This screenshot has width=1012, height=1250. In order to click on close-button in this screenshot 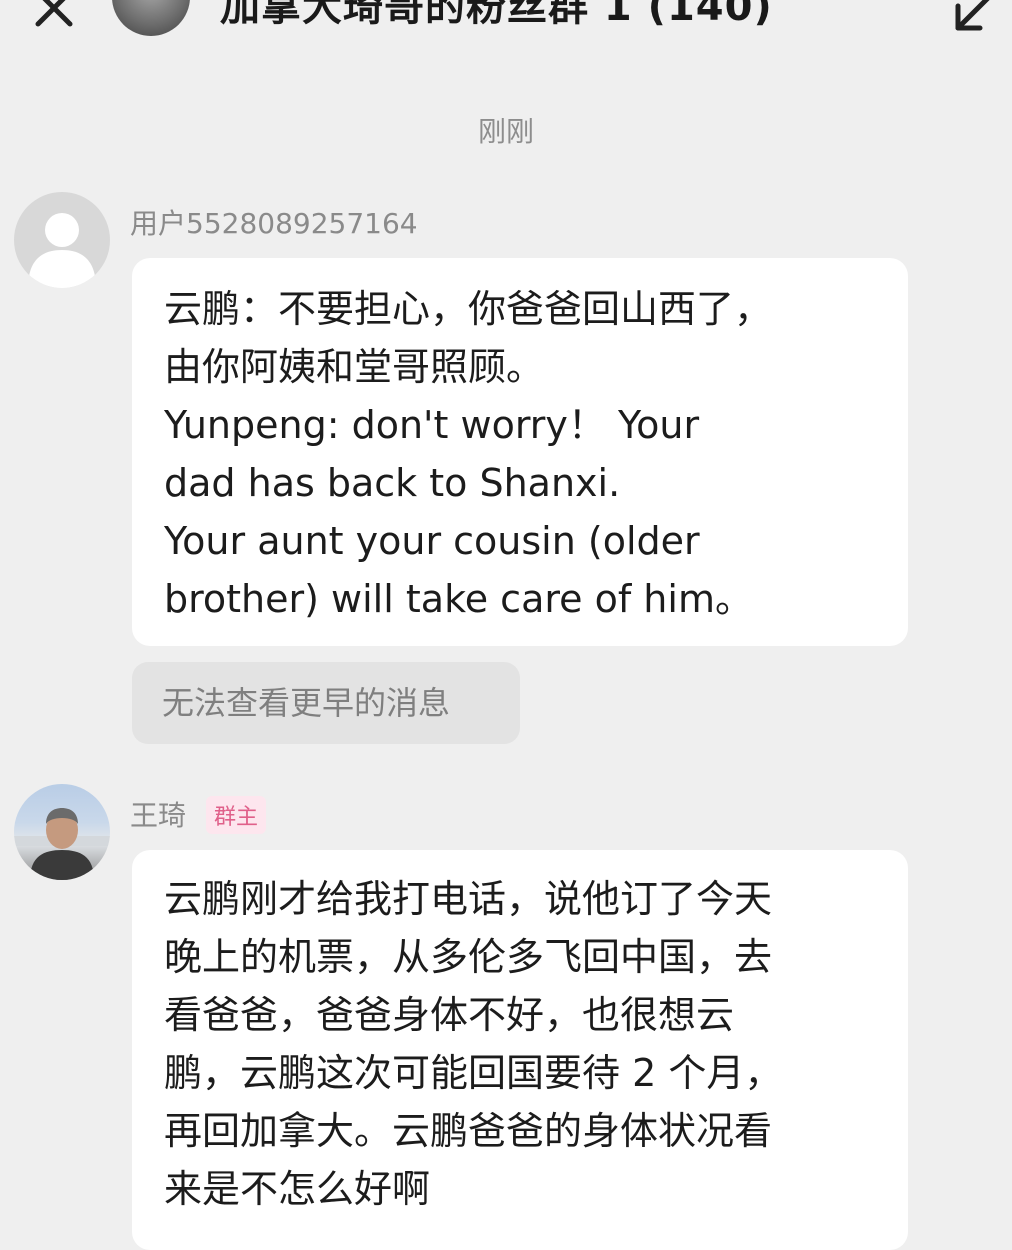, I will do `click(54, 19)`.